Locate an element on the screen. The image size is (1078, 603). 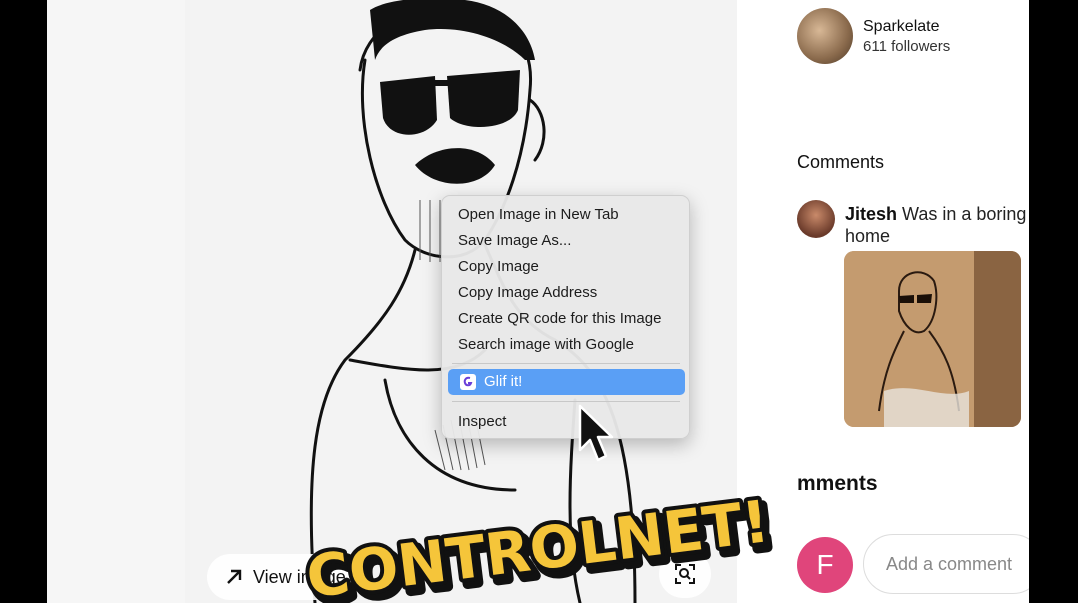
menu-open-image-new-tab: Open Image in New Tab is located at coordinates (538, 215).